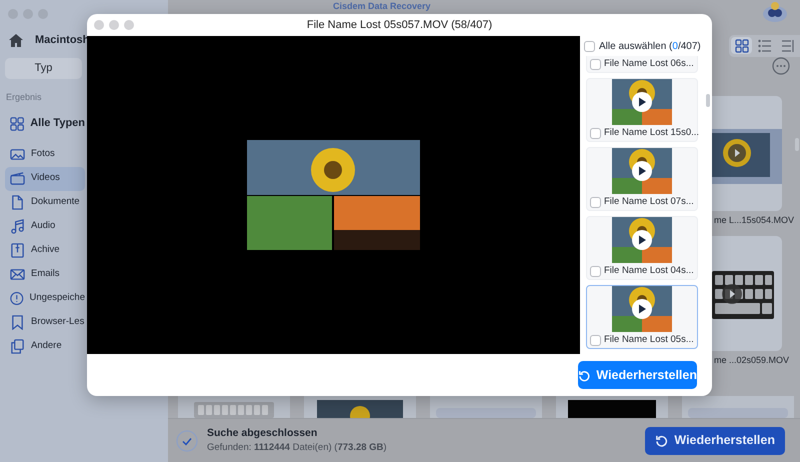 The image size is (800, 462). What do you see at coordinates (187, 441) in the screenshot?
I see `check-circle-icon` at bounding box center [187, 441].